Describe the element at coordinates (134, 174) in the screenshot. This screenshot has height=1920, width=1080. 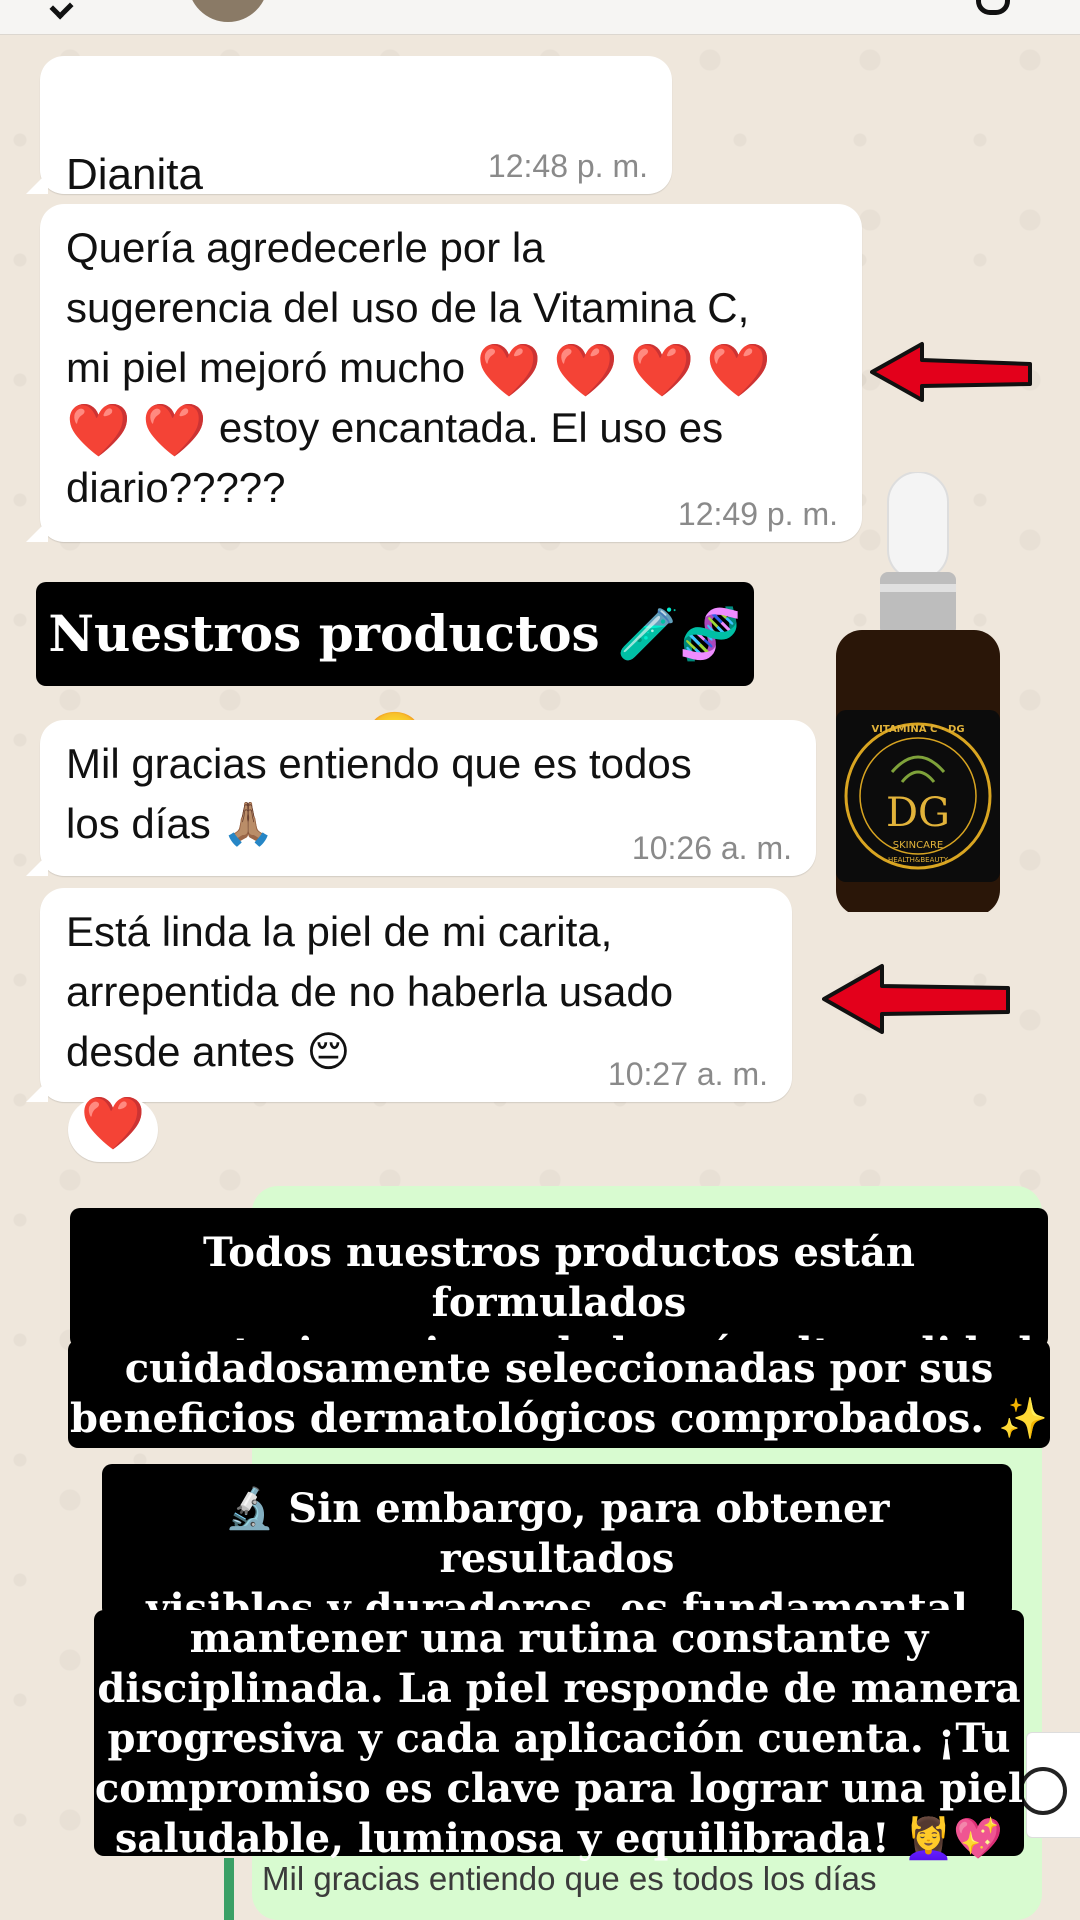
I see `message-text: Dianita` at that location.